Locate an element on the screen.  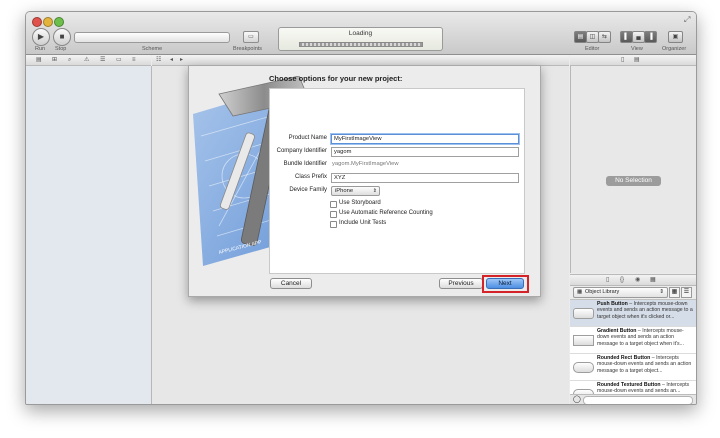
zoom-window-button is located at coordinates (59, 22).